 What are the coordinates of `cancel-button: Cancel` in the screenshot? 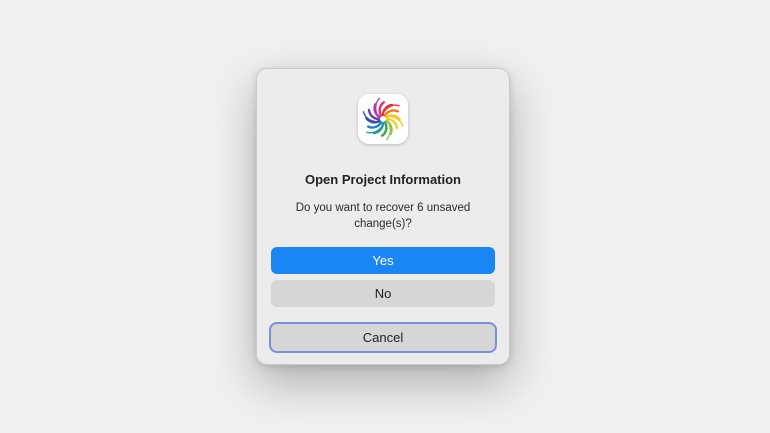 It's located at (383, 337).